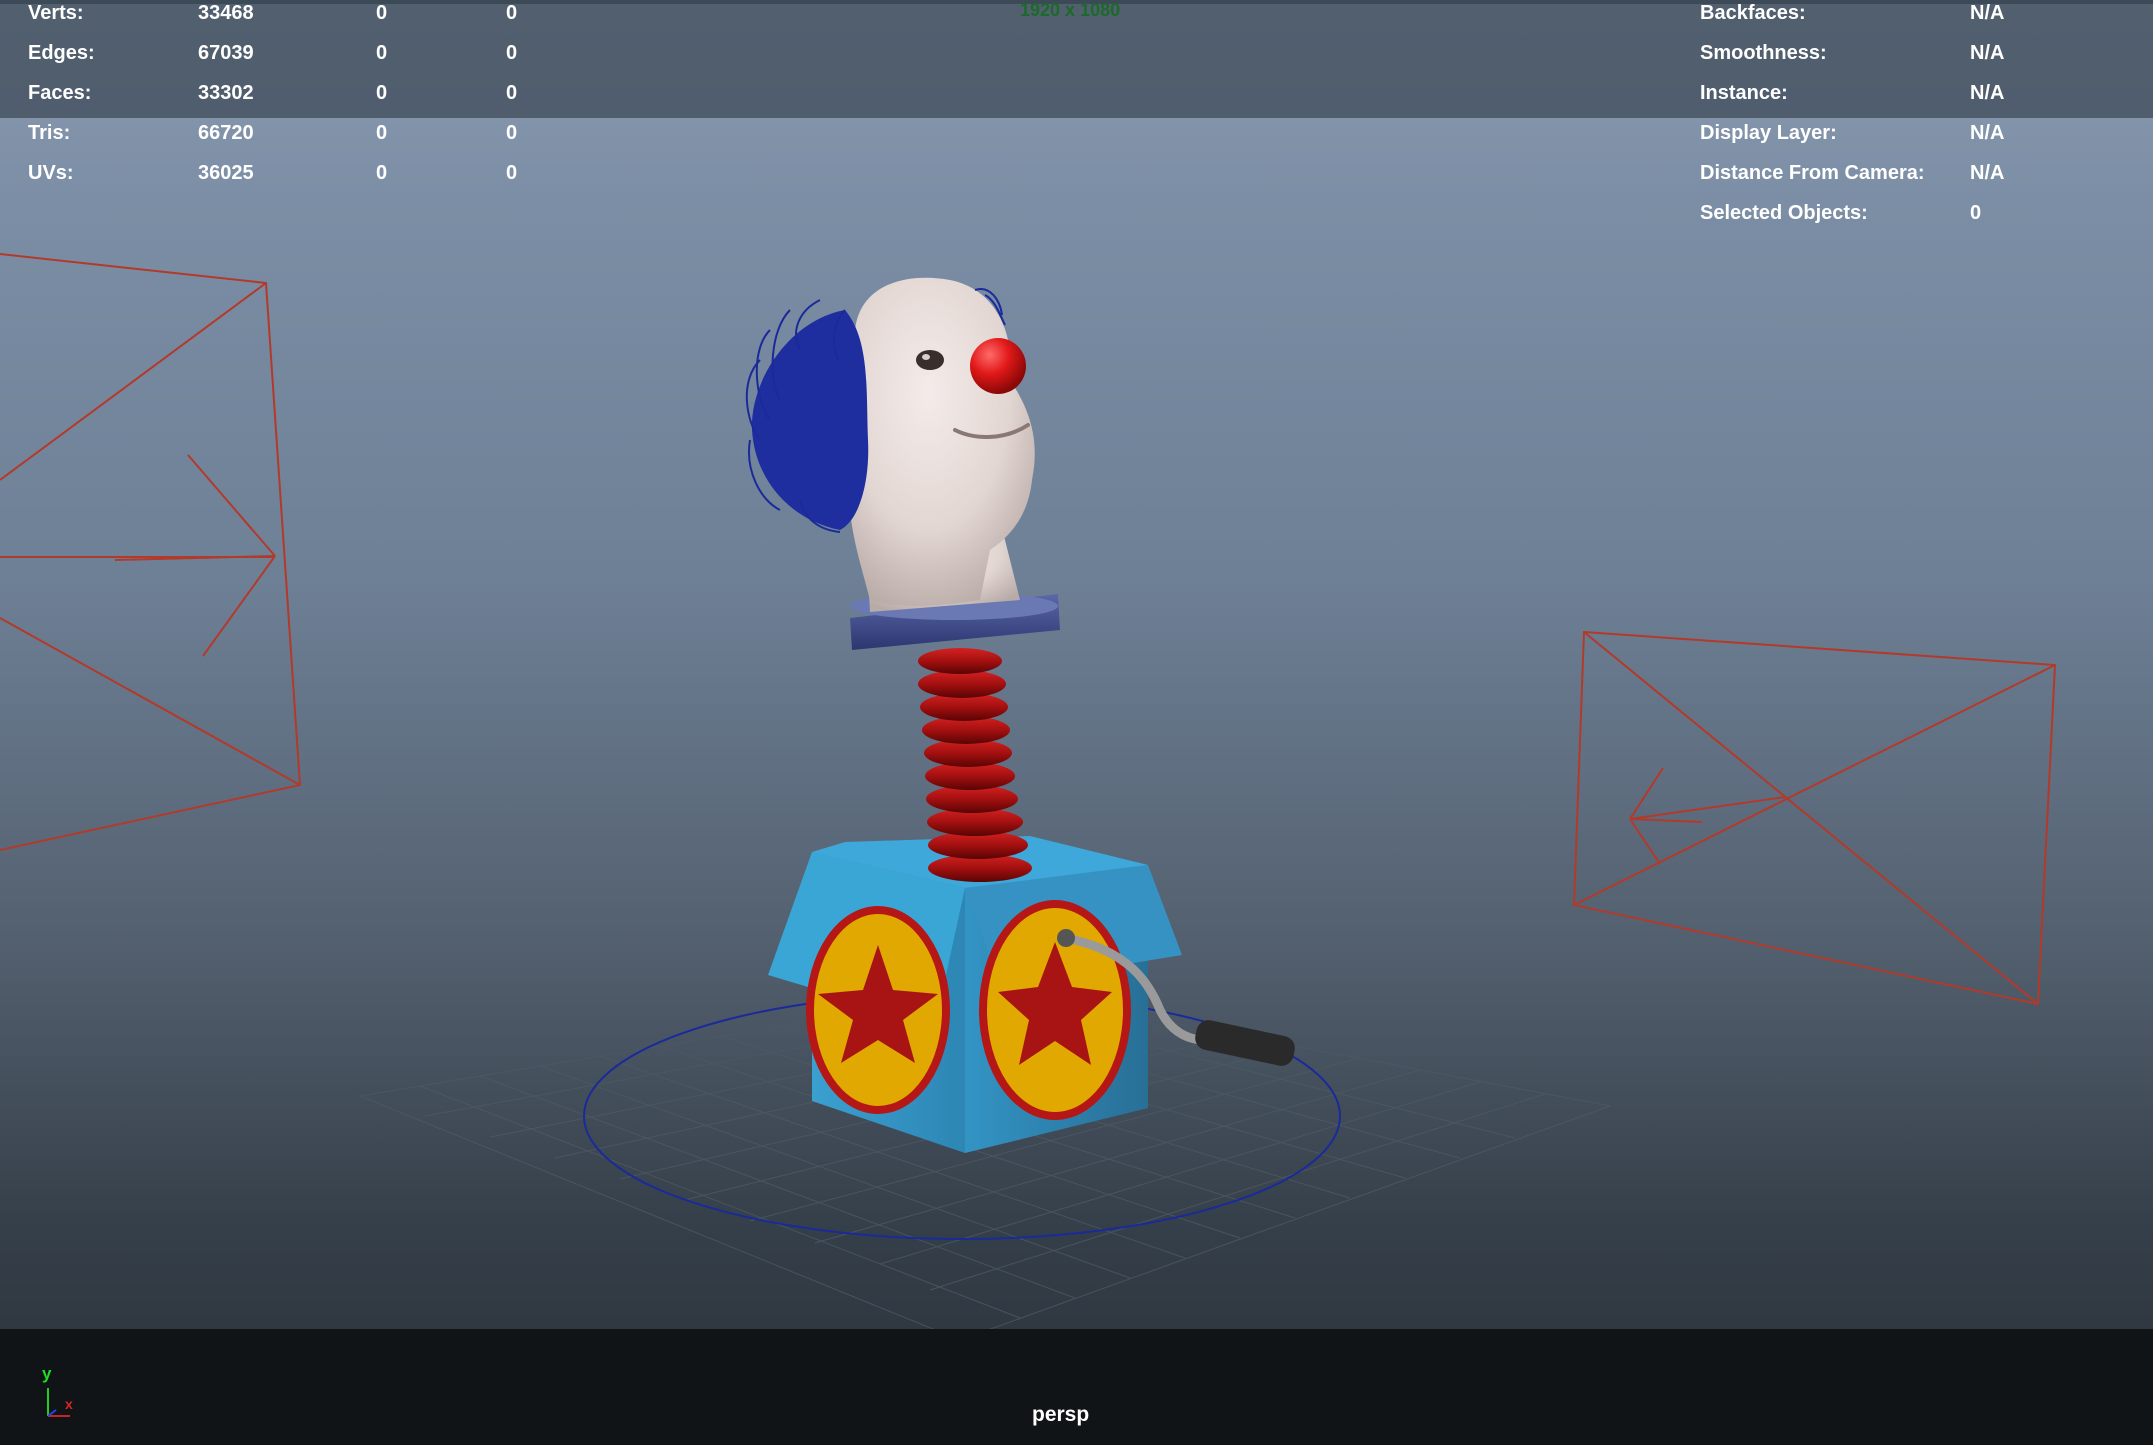  Describe the element at coordinates (1753, 13) in the screenshot. I see `hud-label-backfaces: Backfaces:` at that location.